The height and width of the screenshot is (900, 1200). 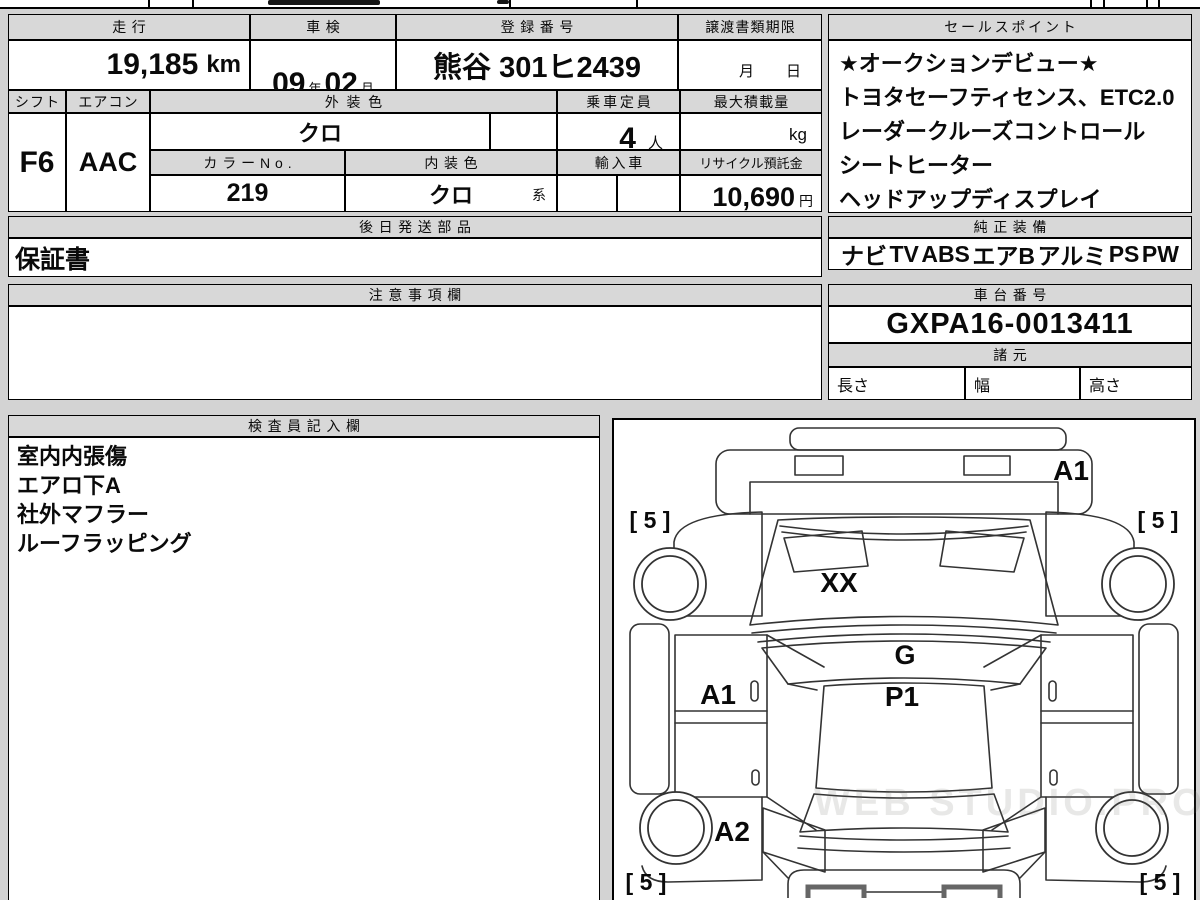 What do you see at coordinates (1010, 355) in the screenshot?
I see `specs-header: 諸元` at bounding box center [1010, 355].